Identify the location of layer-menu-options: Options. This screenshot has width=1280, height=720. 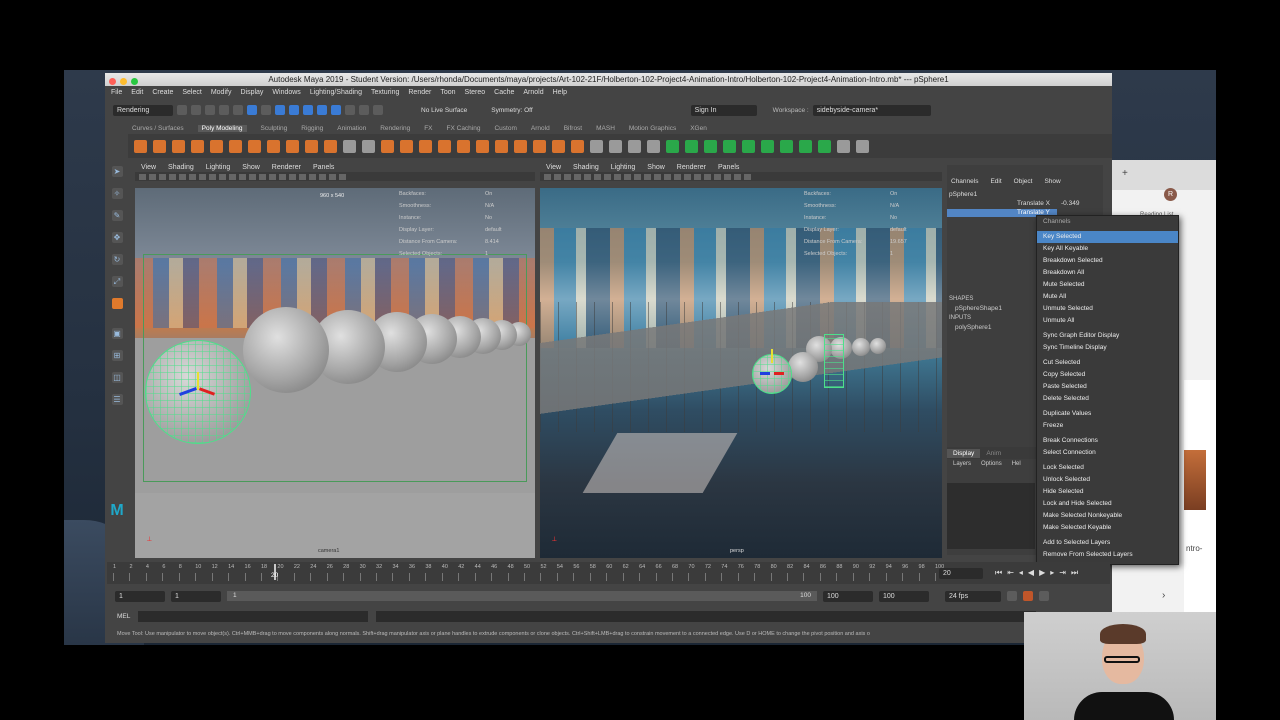
(991, 464).